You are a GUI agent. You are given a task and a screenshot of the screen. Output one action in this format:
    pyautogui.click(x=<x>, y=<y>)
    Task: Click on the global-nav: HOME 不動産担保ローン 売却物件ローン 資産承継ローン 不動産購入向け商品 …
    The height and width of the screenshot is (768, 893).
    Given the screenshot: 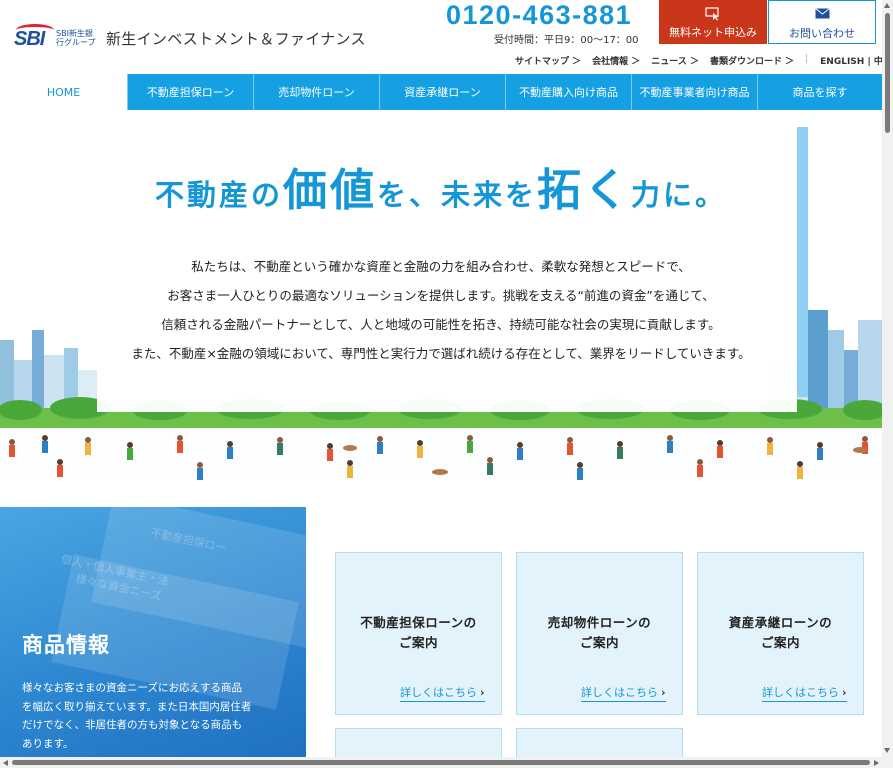 What is the action you would take?
    pyautogui.click(x=441, y=92)
    